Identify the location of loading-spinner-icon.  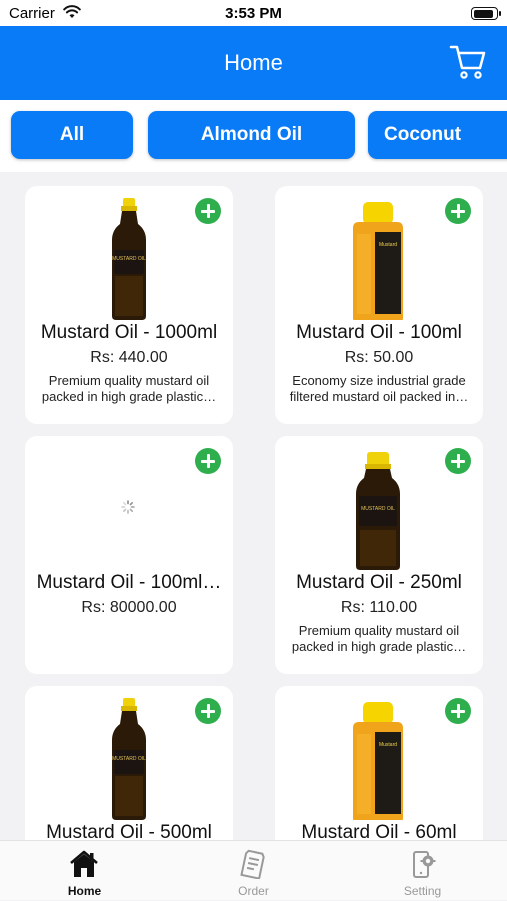
(128, 507).